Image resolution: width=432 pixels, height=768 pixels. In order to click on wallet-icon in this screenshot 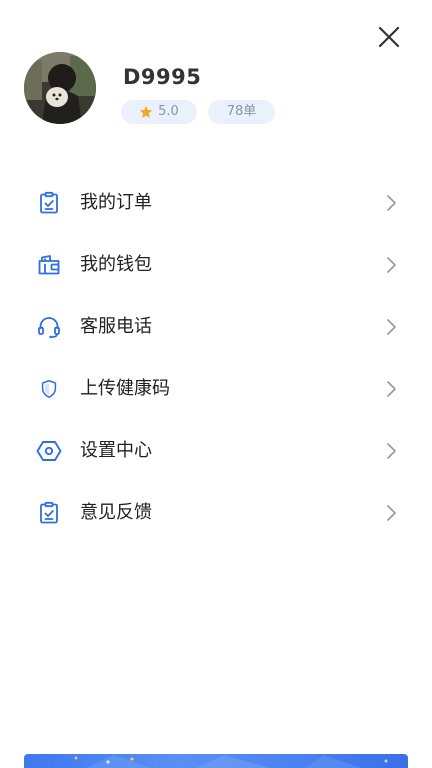, I will do `click(49, 265)`.